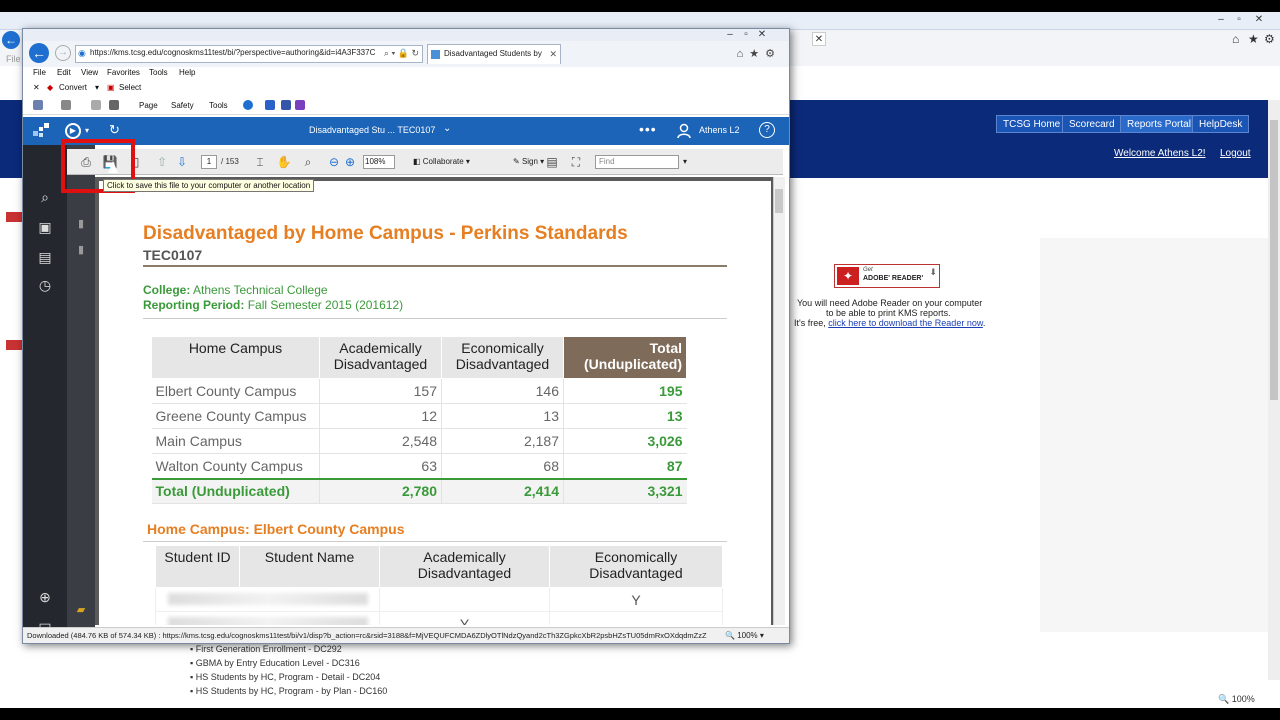 This screenshot has width=1280, height=720. What do you see at coordinates (64, 72) in the screenshot?
I see `menu-edit: Edit` at bounding box center [64, 72].